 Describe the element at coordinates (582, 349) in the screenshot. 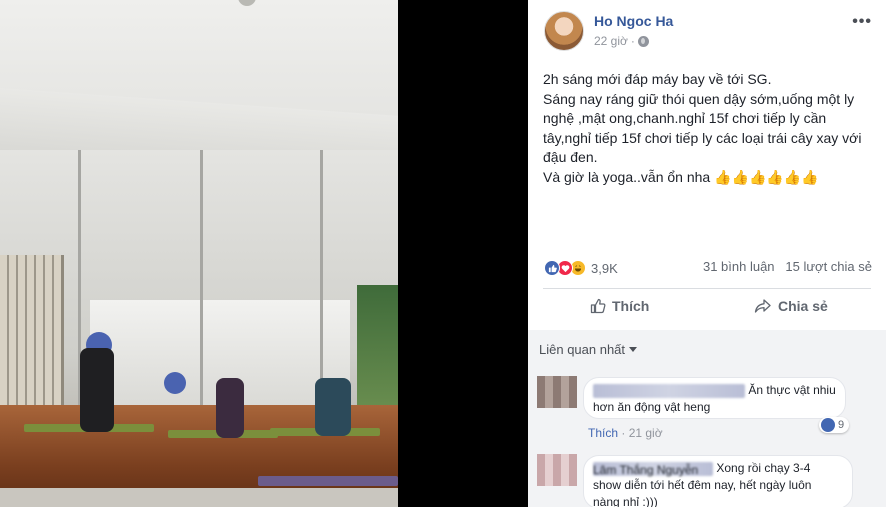

I see `comment-sort-label: Liên quan nhất` at that location.